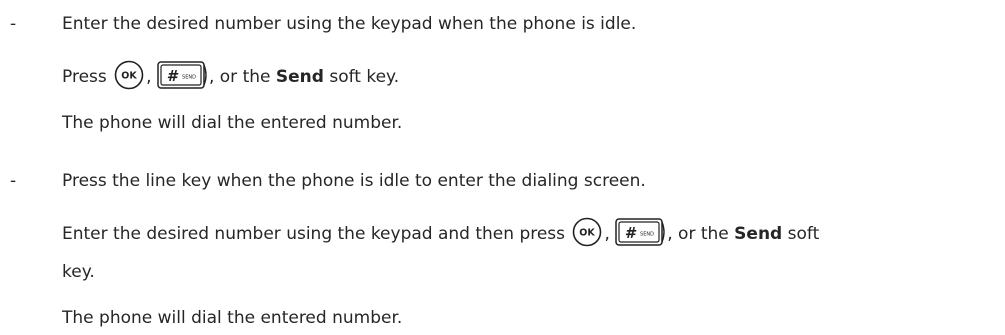 The width and height of the screenshot is (1005, 335). I want to click on soft-key-text: soft key., so click(364, 77).